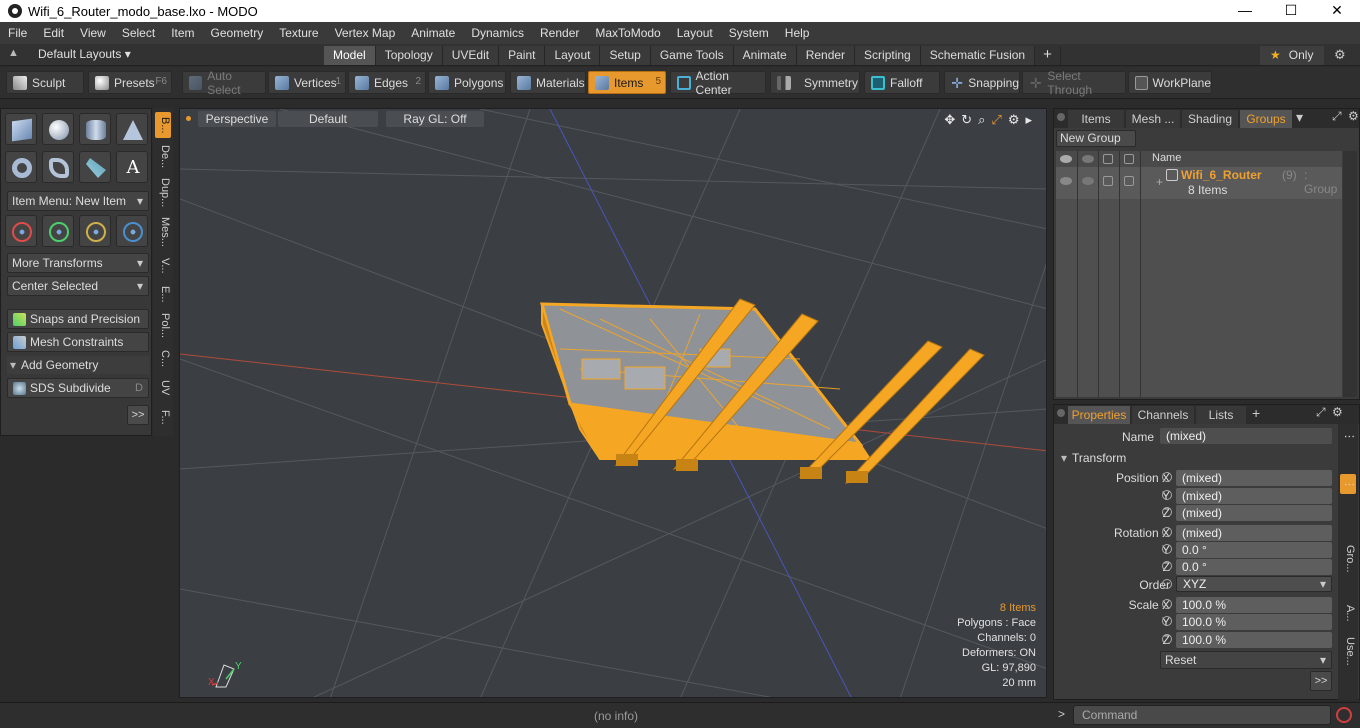 This screenshot has height=728, width=1360. I want to click on router-model, so click(762, 391).